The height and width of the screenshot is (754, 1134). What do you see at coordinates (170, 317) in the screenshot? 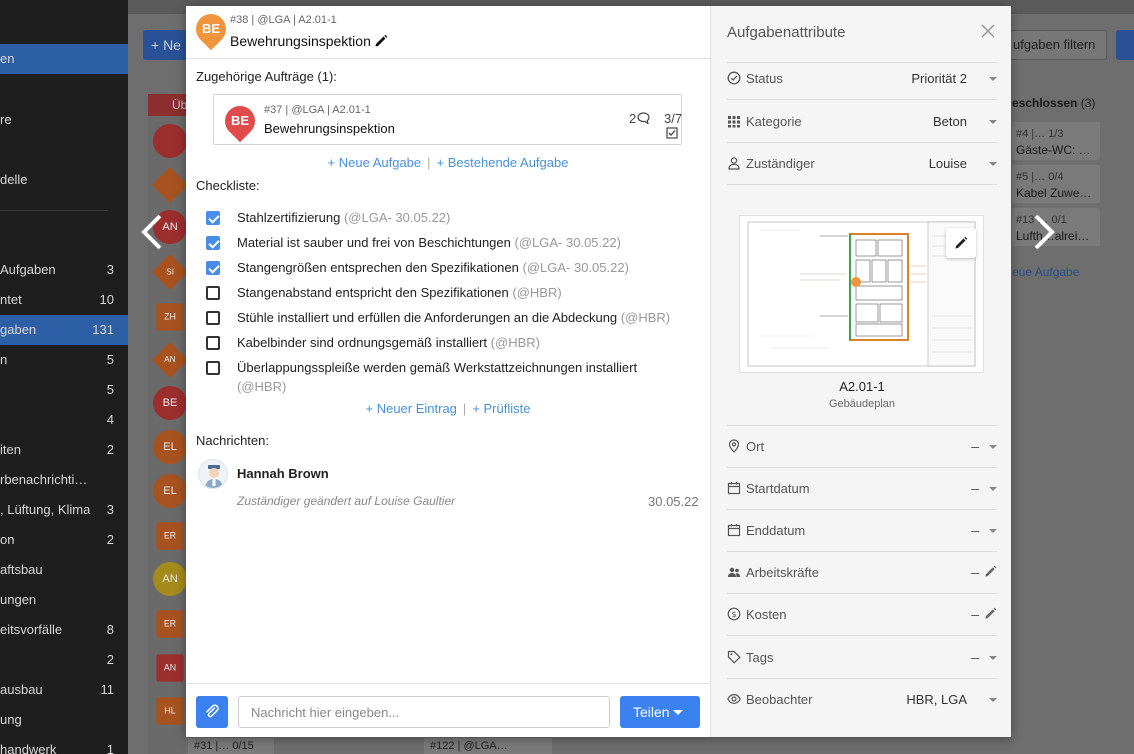
I see `task-pin: ZH` at bounding box center [170, 317].